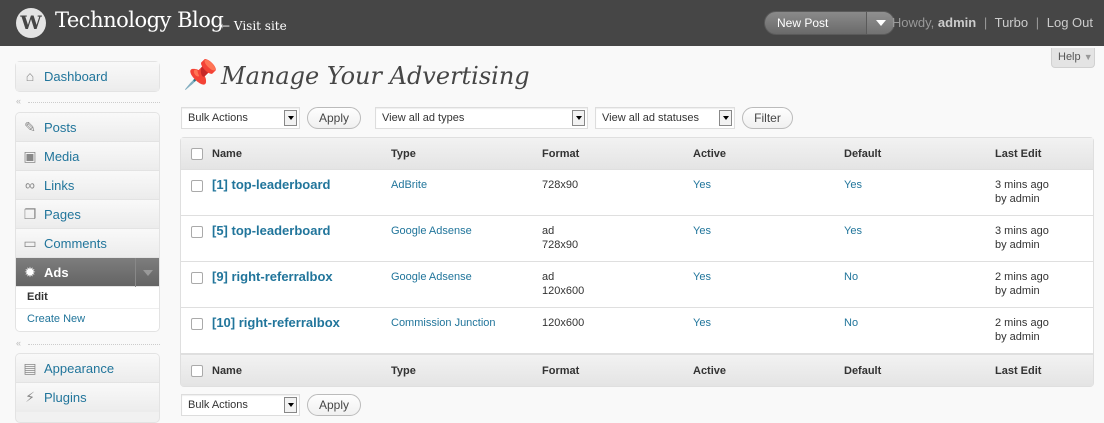 The height and width of the screenshot is (423, 1104). What do you see at coordinates (139, 20) in the screenshot?
I see `site-title: Technology Blog` at bounding box center [139, 20].